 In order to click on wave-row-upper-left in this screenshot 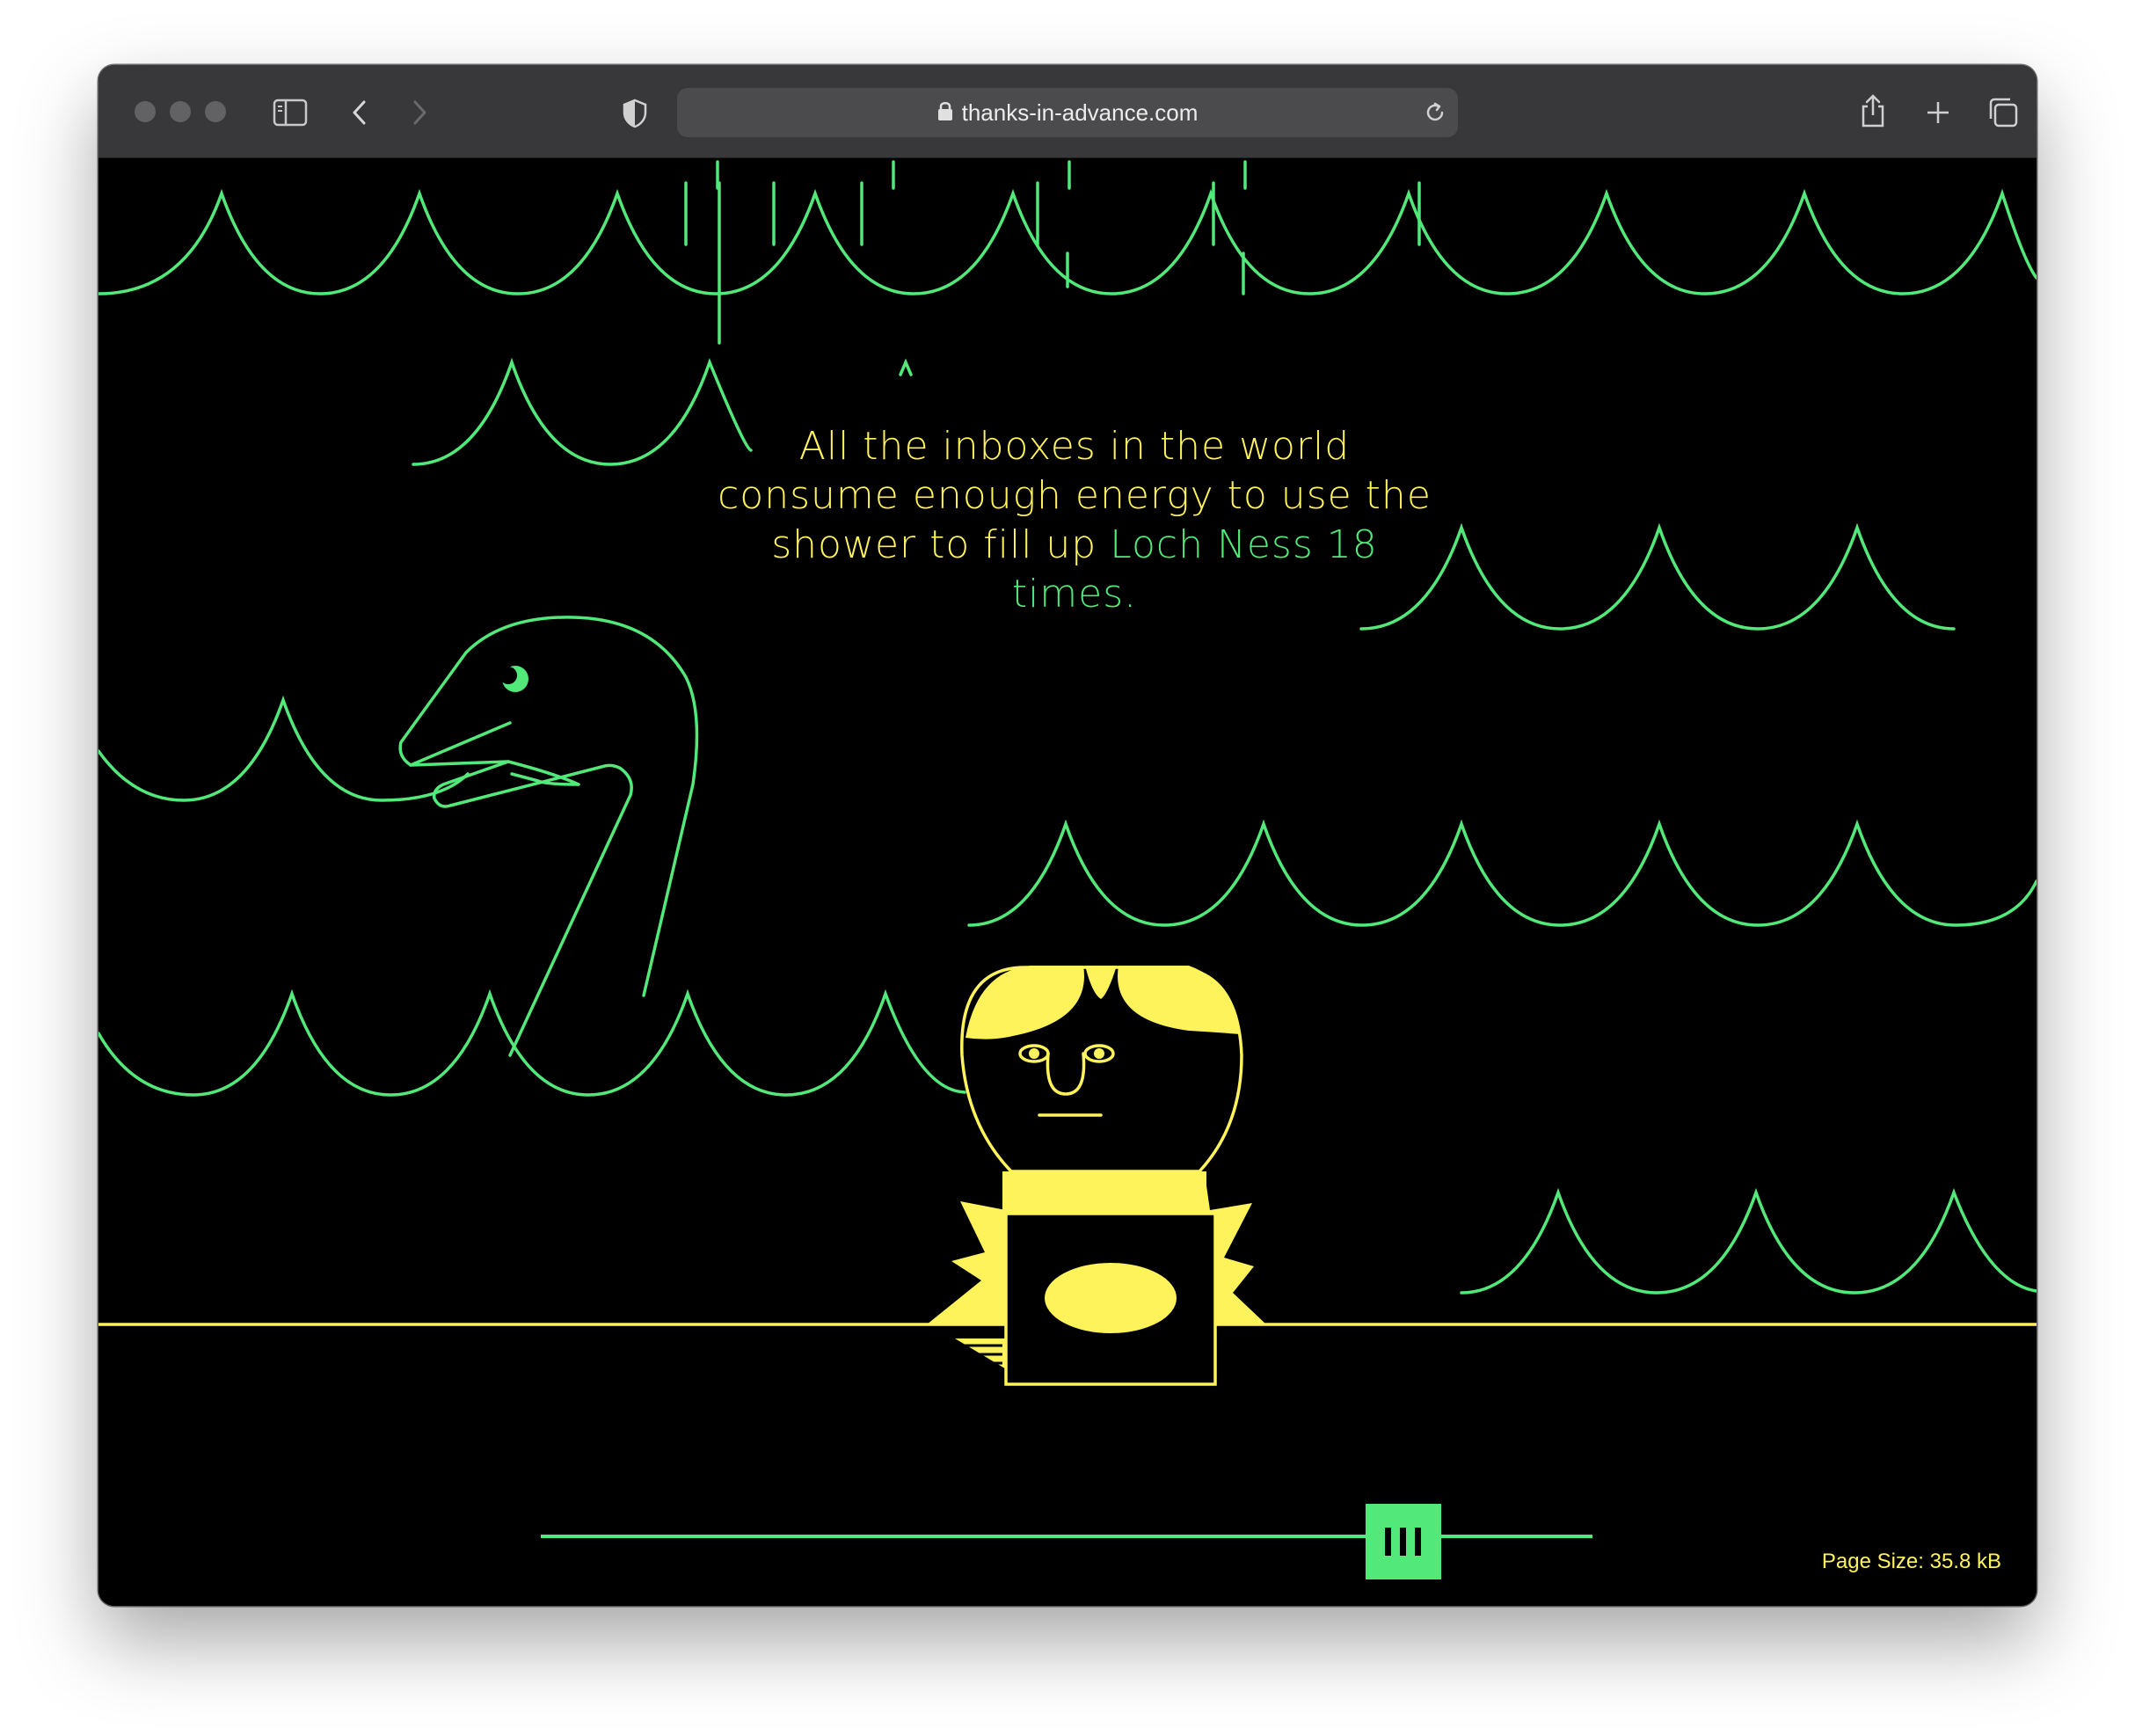, I will do `click(582, 412)`.